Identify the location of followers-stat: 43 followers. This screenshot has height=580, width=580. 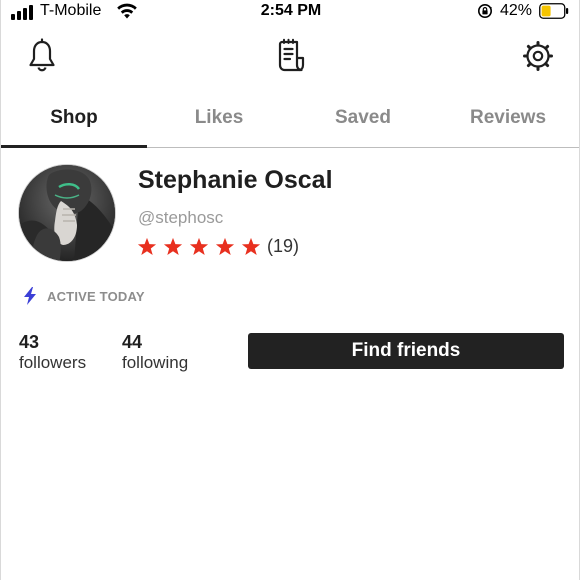
(52, 353).